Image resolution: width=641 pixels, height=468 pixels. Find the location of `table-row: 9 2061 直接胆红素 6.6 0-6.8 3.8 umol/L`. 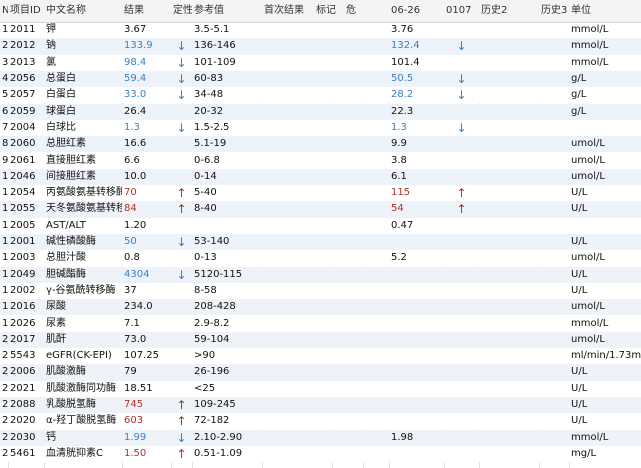

table-row: 9 2061 直接胆红素 6.6 0-6.8 3.8 umol/L is located at coordinates (320, 160).